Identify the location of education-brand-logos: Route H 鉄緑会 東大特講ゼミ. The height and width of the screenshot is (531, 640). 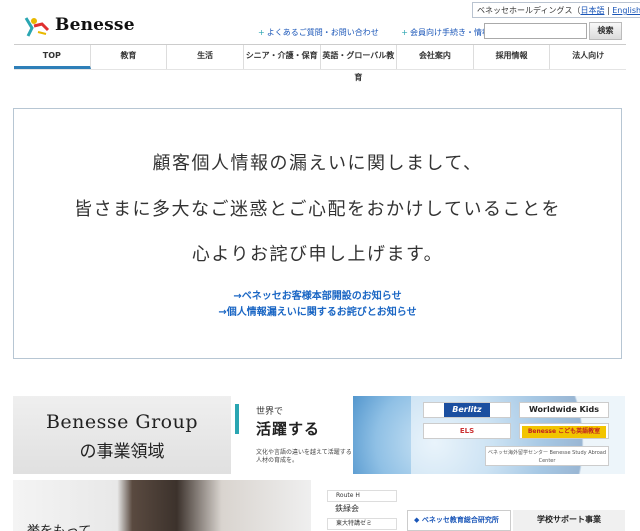
(363, 505).